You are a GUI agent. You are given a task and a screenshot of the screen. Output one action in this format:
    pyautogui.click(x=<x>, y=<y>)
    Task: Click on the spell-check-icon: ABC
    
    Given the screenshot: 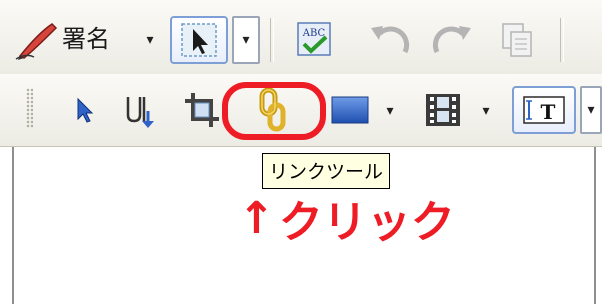 What is the action you would take?
    pyautogui.click(x=314, y=39)
    